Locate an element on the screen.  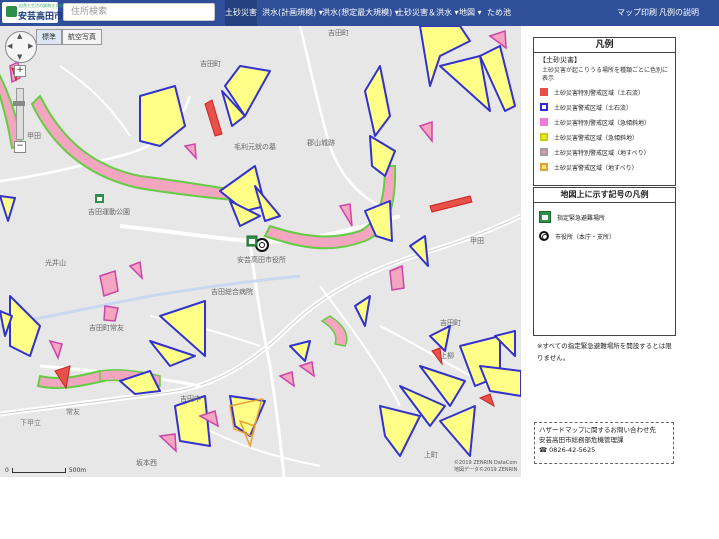
zoom-slider-handle is located at coordinates (19, 103).